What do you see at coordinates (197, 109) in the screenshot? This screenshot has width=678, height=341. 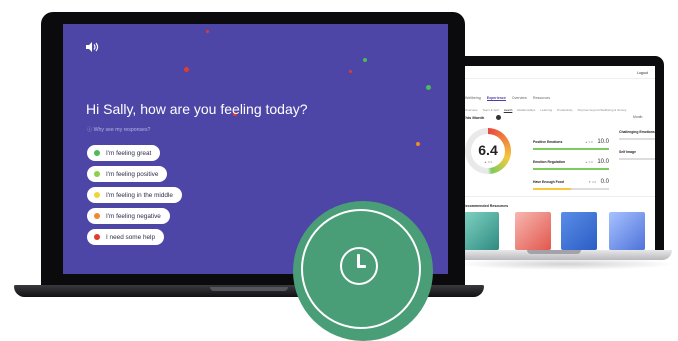 I see `greeting-title: Hi Sally, how are you feeling today?` at bounding box center [197, 109].